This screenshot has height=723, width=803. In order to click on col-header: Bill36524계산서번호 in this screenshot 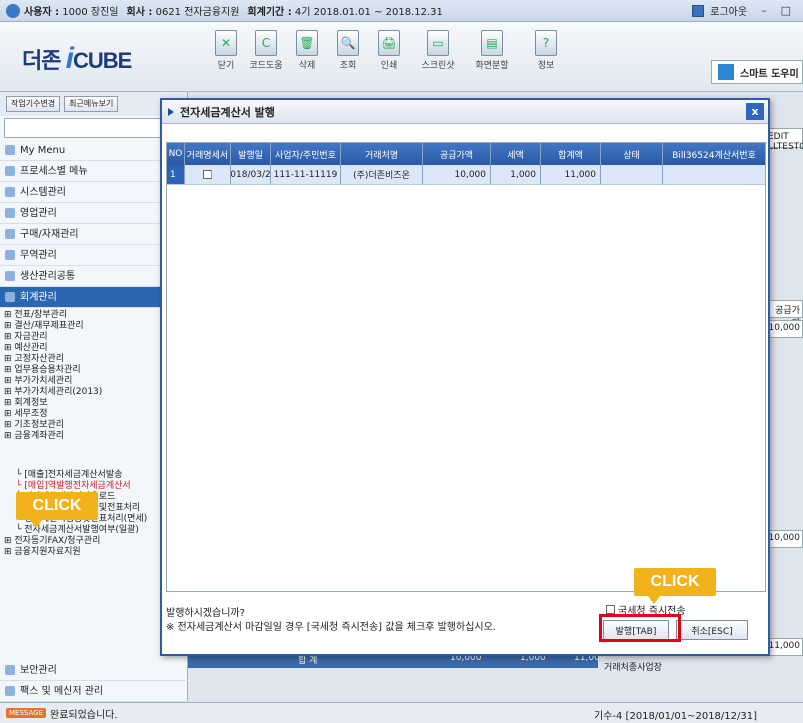, I will do `click(714, 155)`.